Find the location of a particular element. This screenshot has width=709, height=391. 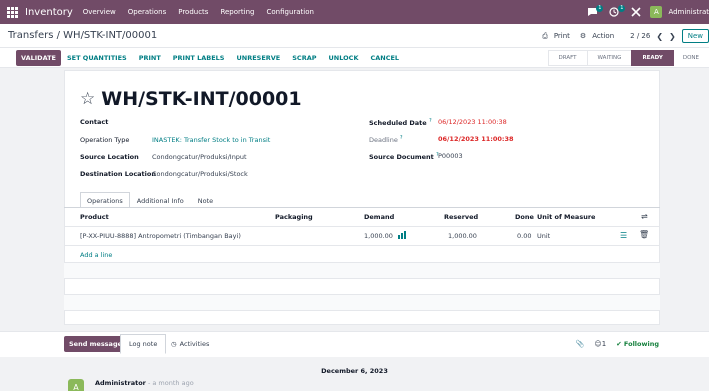

tab-note: Note is located at coordinates (205, 200).